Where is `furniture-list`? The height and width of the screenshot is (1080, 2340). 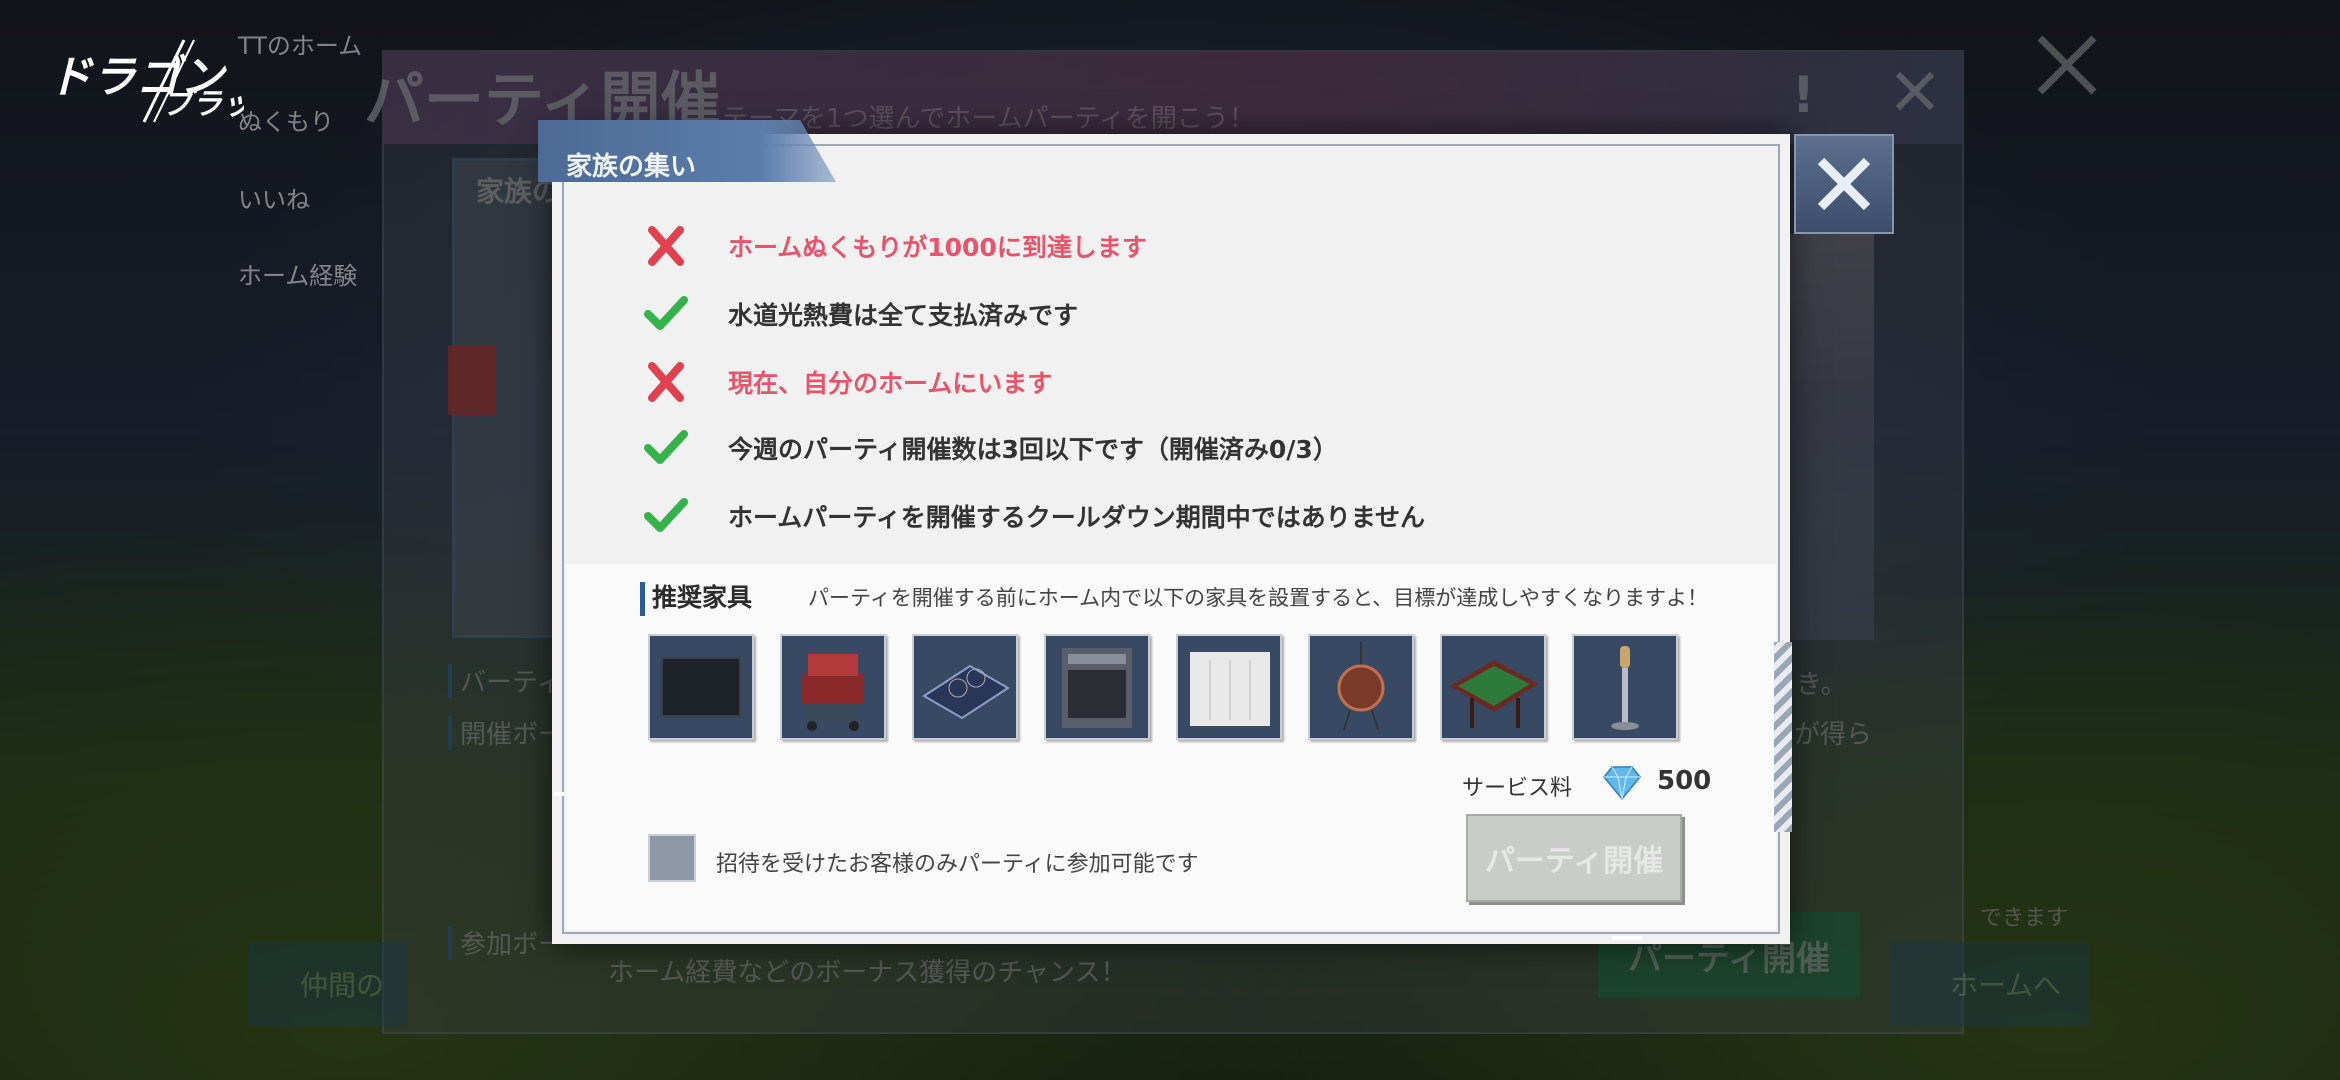 furniture-list is located at coordinates (1175, 689).